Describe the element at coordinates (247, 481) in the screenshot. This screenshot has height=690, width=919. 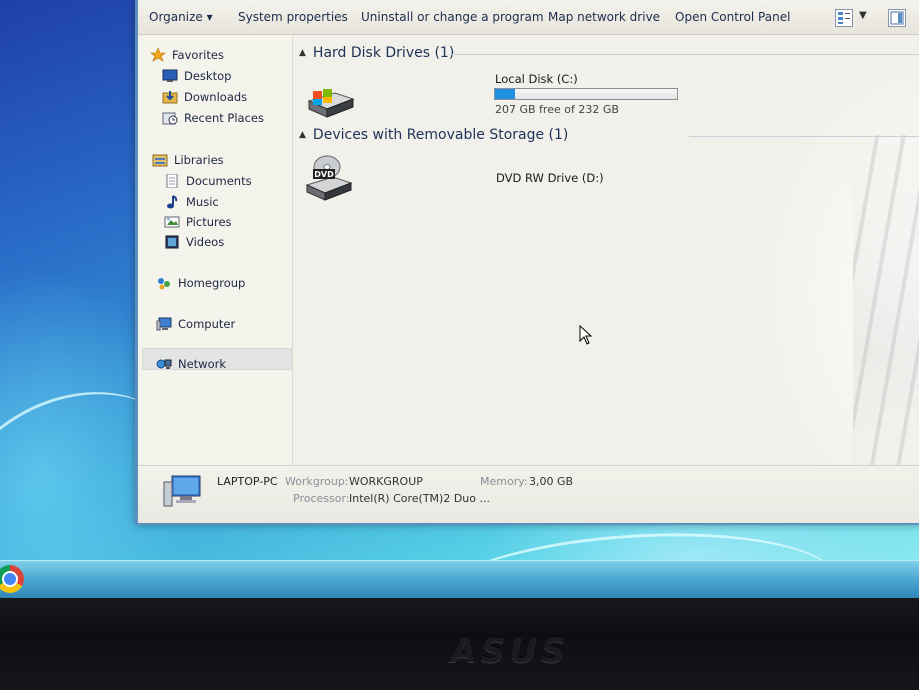
I see `pc-name: LAPTOP-PC` at that location.